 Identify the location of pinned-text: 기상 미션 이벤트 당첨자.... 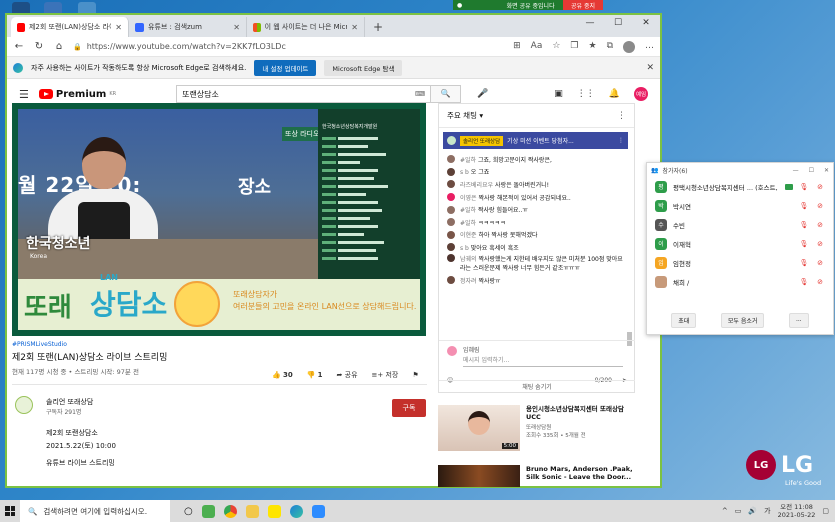
(540, 141).